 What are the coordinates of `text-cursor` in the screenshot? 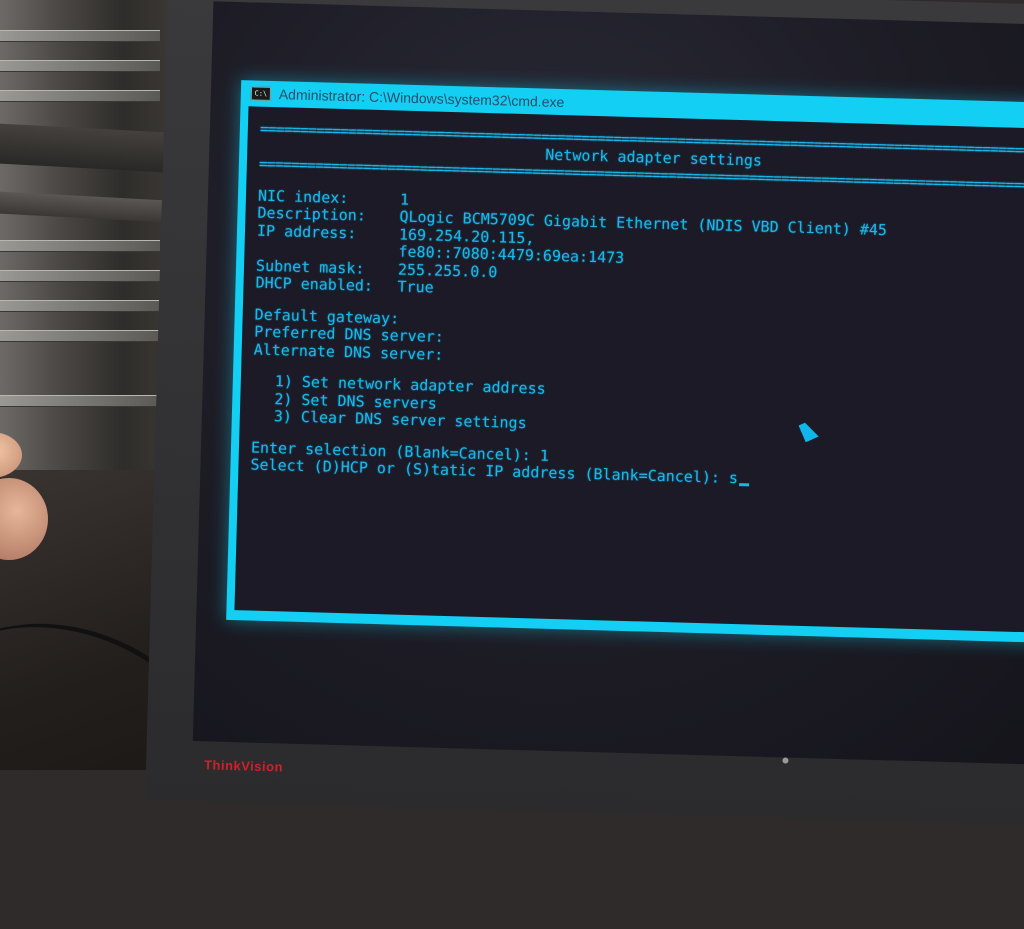 It's located at (744, 484).